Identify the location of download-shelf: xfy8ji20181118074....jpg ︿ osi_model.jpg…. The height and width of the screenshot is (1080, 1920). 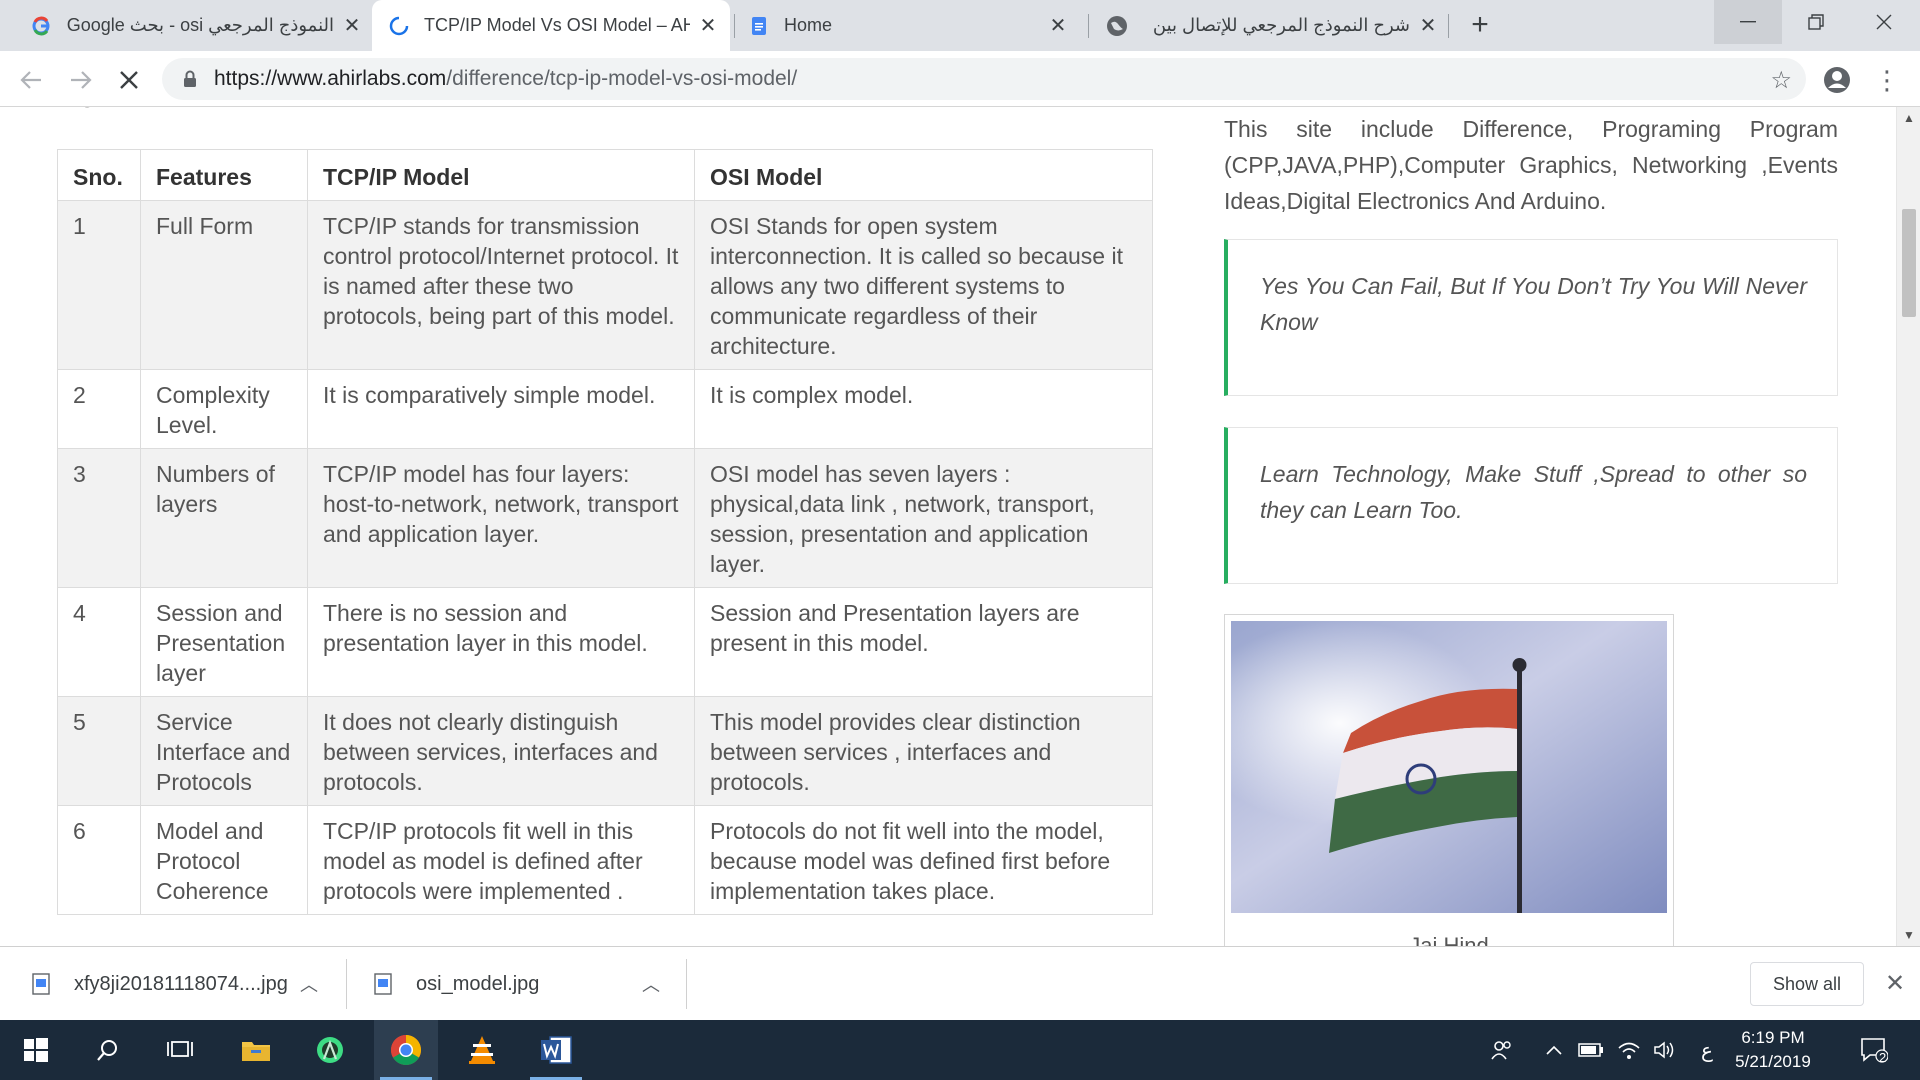
(960, 983).